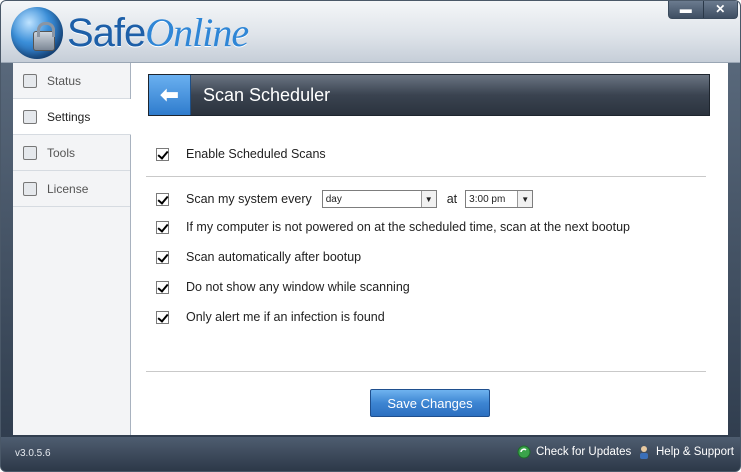  What do you see at coordinates (170, 95) in the screenshot?
I see `back-arrow-icon: ⬅` at bounding box center [170, 95].